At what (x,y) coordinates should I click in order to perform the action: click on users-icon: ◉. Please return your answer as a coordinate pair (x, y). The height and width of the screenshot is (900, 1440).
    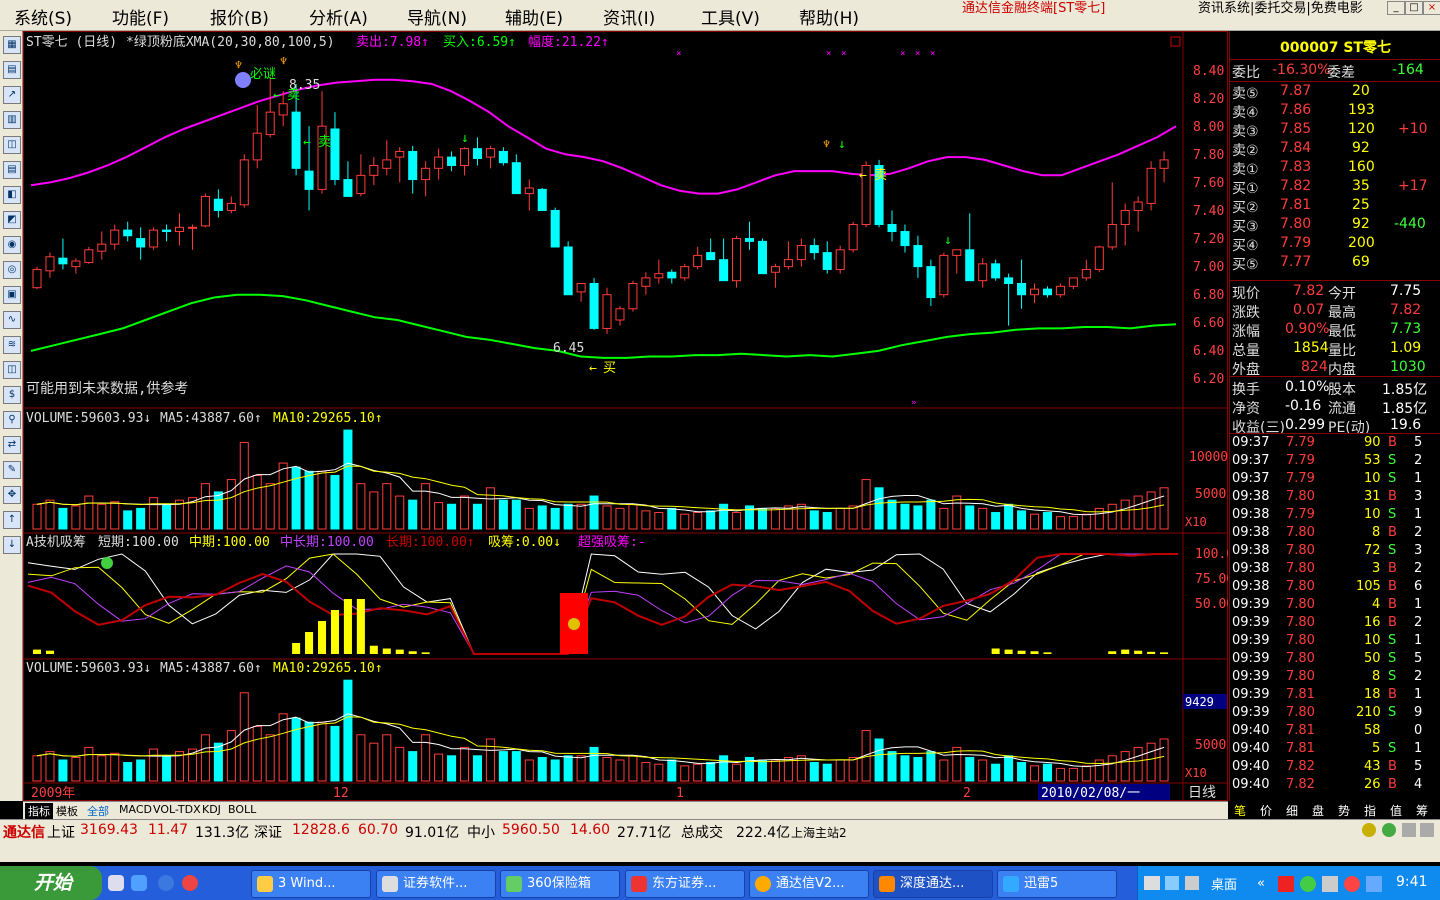
    Looking at the image, I should click on (12, 245).